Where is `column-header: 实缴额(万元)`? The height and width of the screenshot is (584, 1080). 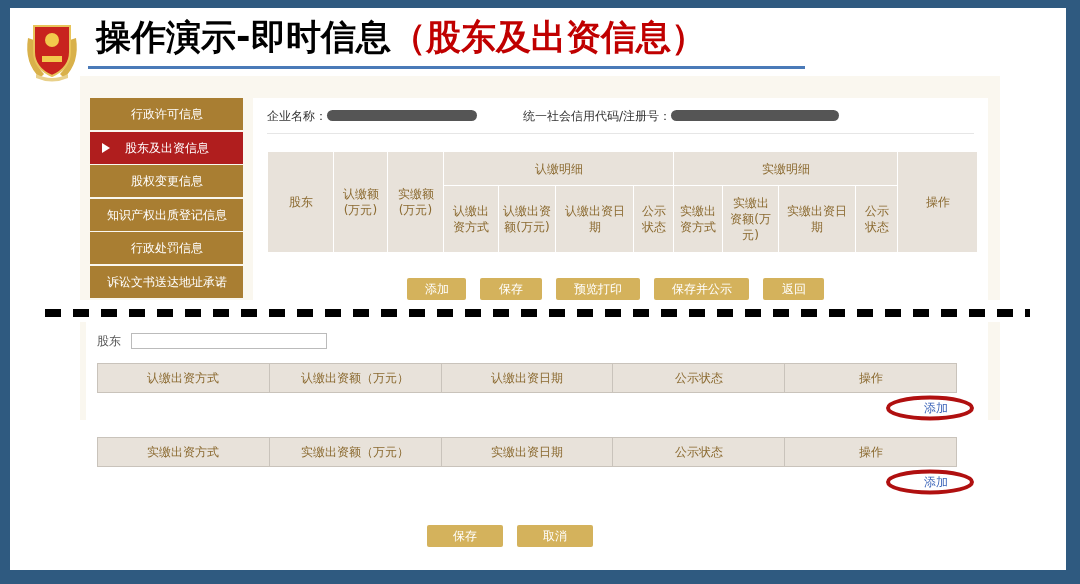
column-header: 实缴额(万元) is located at coordinates (415, 202).